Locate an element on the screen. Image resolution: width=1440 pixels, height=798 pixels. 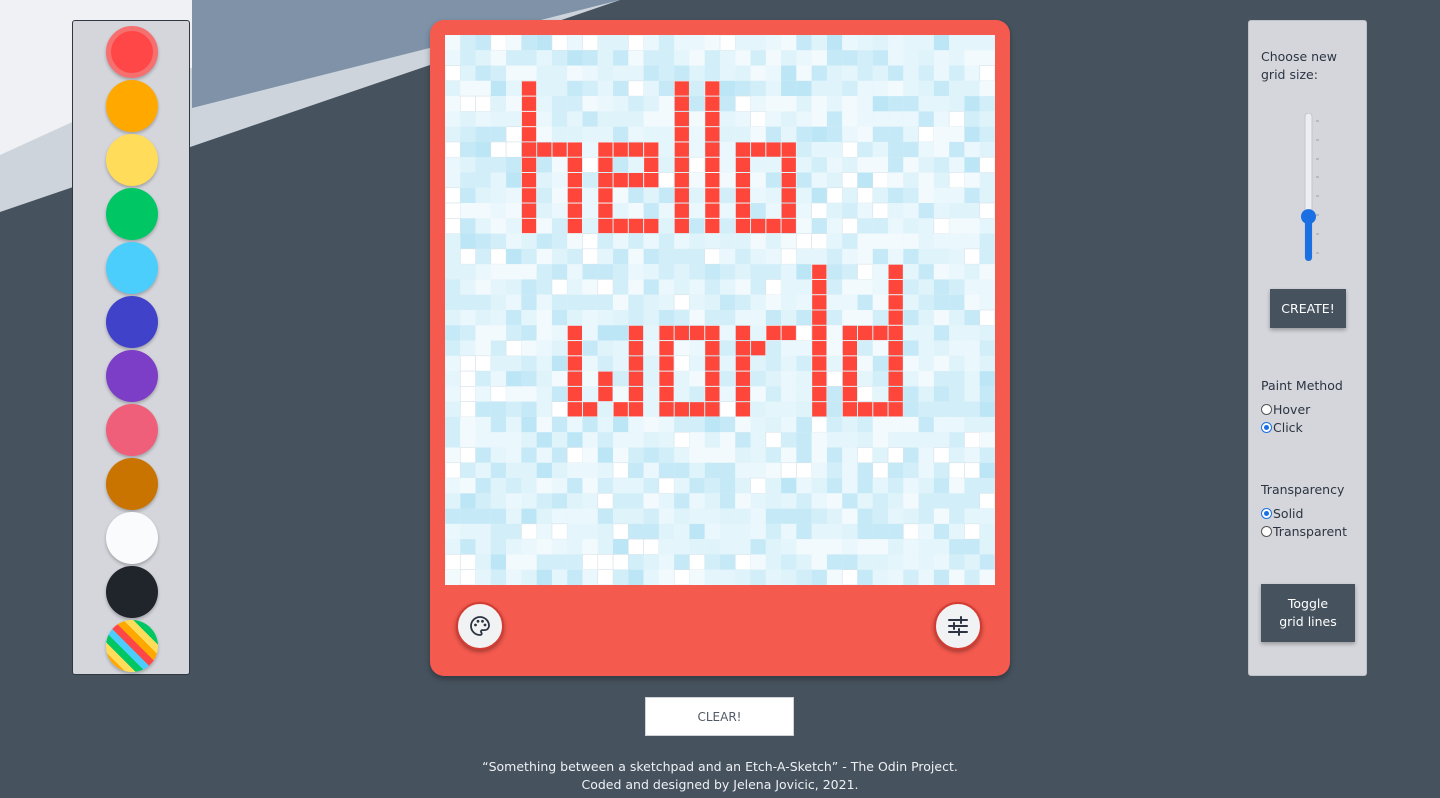
painted-cell-e is located at coordinates (636, 226).